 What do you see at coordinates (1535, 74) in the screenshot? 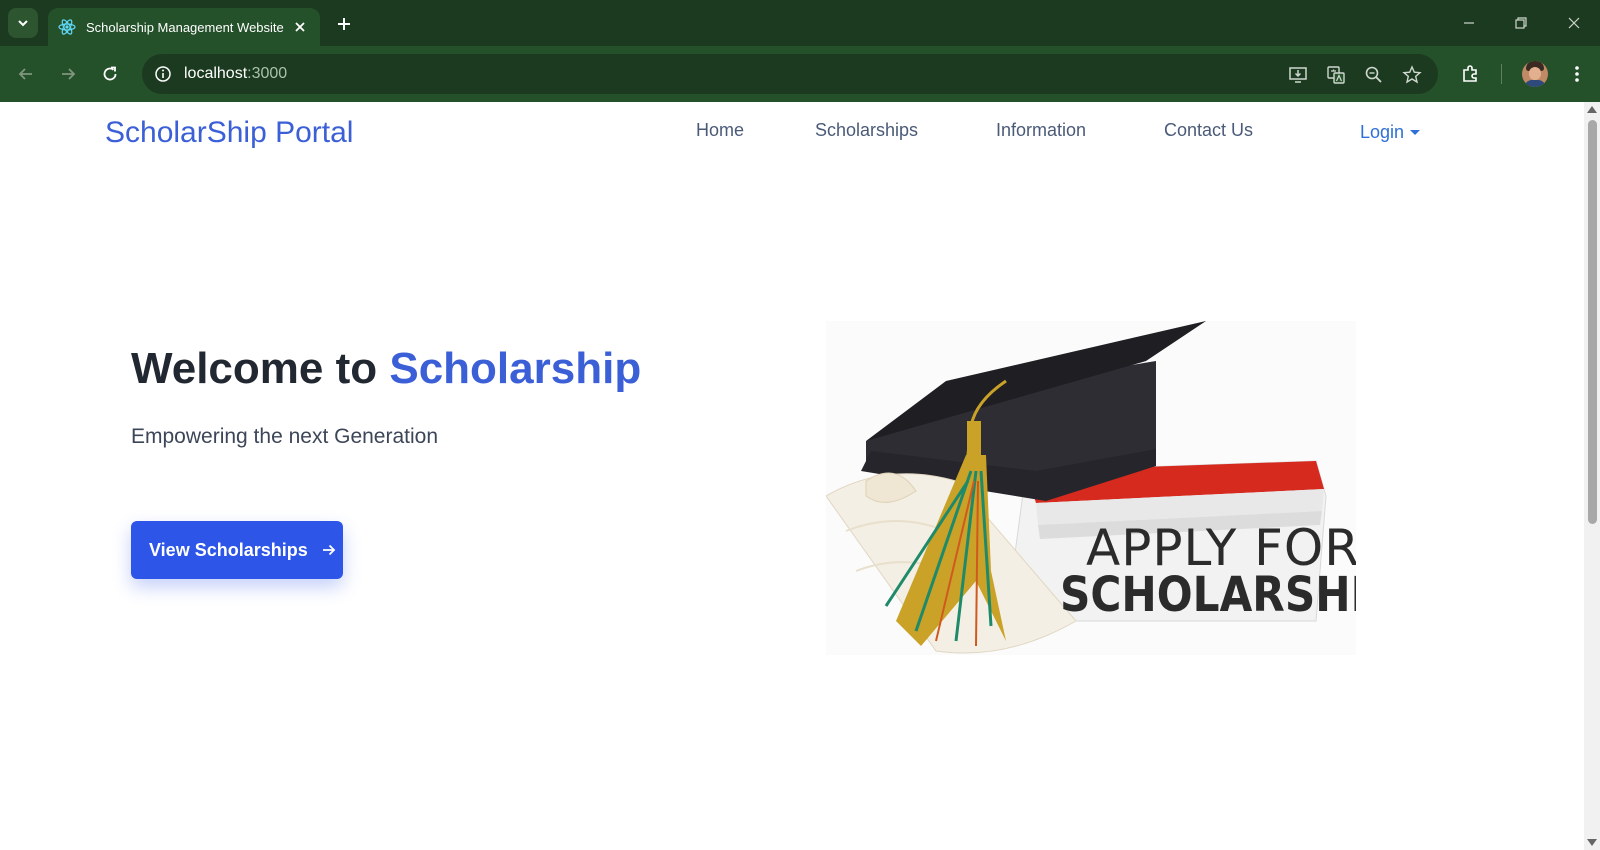
I see `avatar` at bounding box center [1535, 74].